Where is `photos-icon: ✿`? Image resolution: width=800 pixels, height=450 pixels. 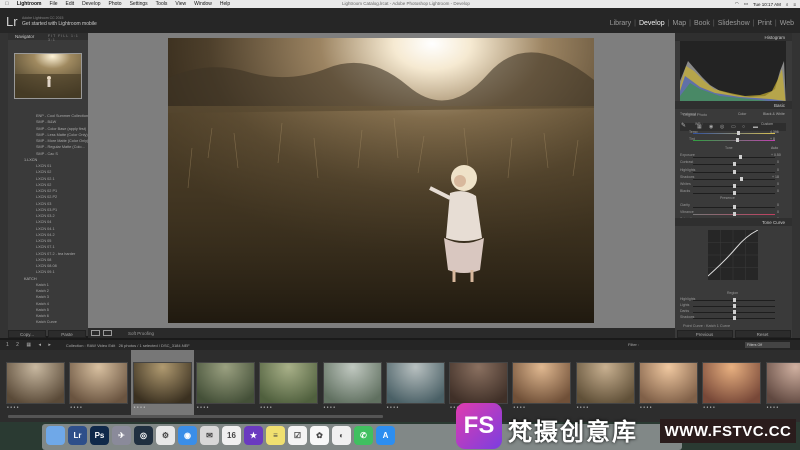 photos-icon: ✿ is located at coordinates (319, 435).